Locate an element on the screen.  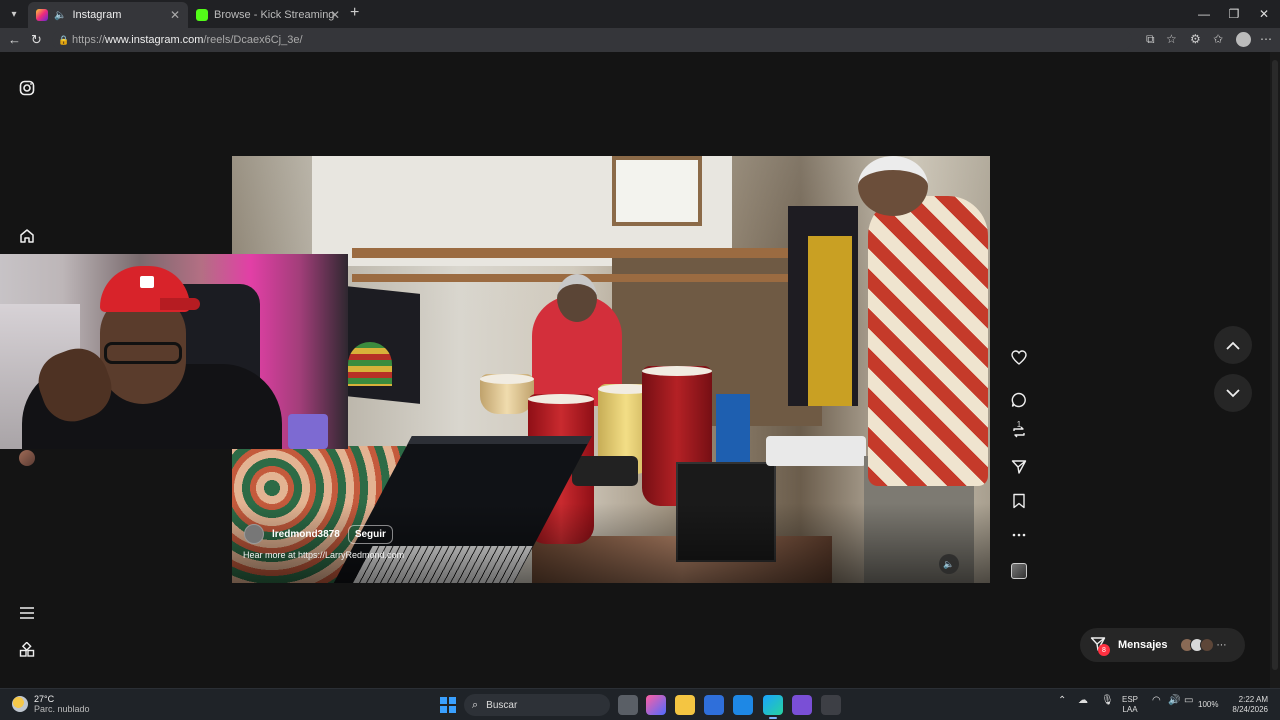
profile-avatar is located at coordinates (1243, 39).